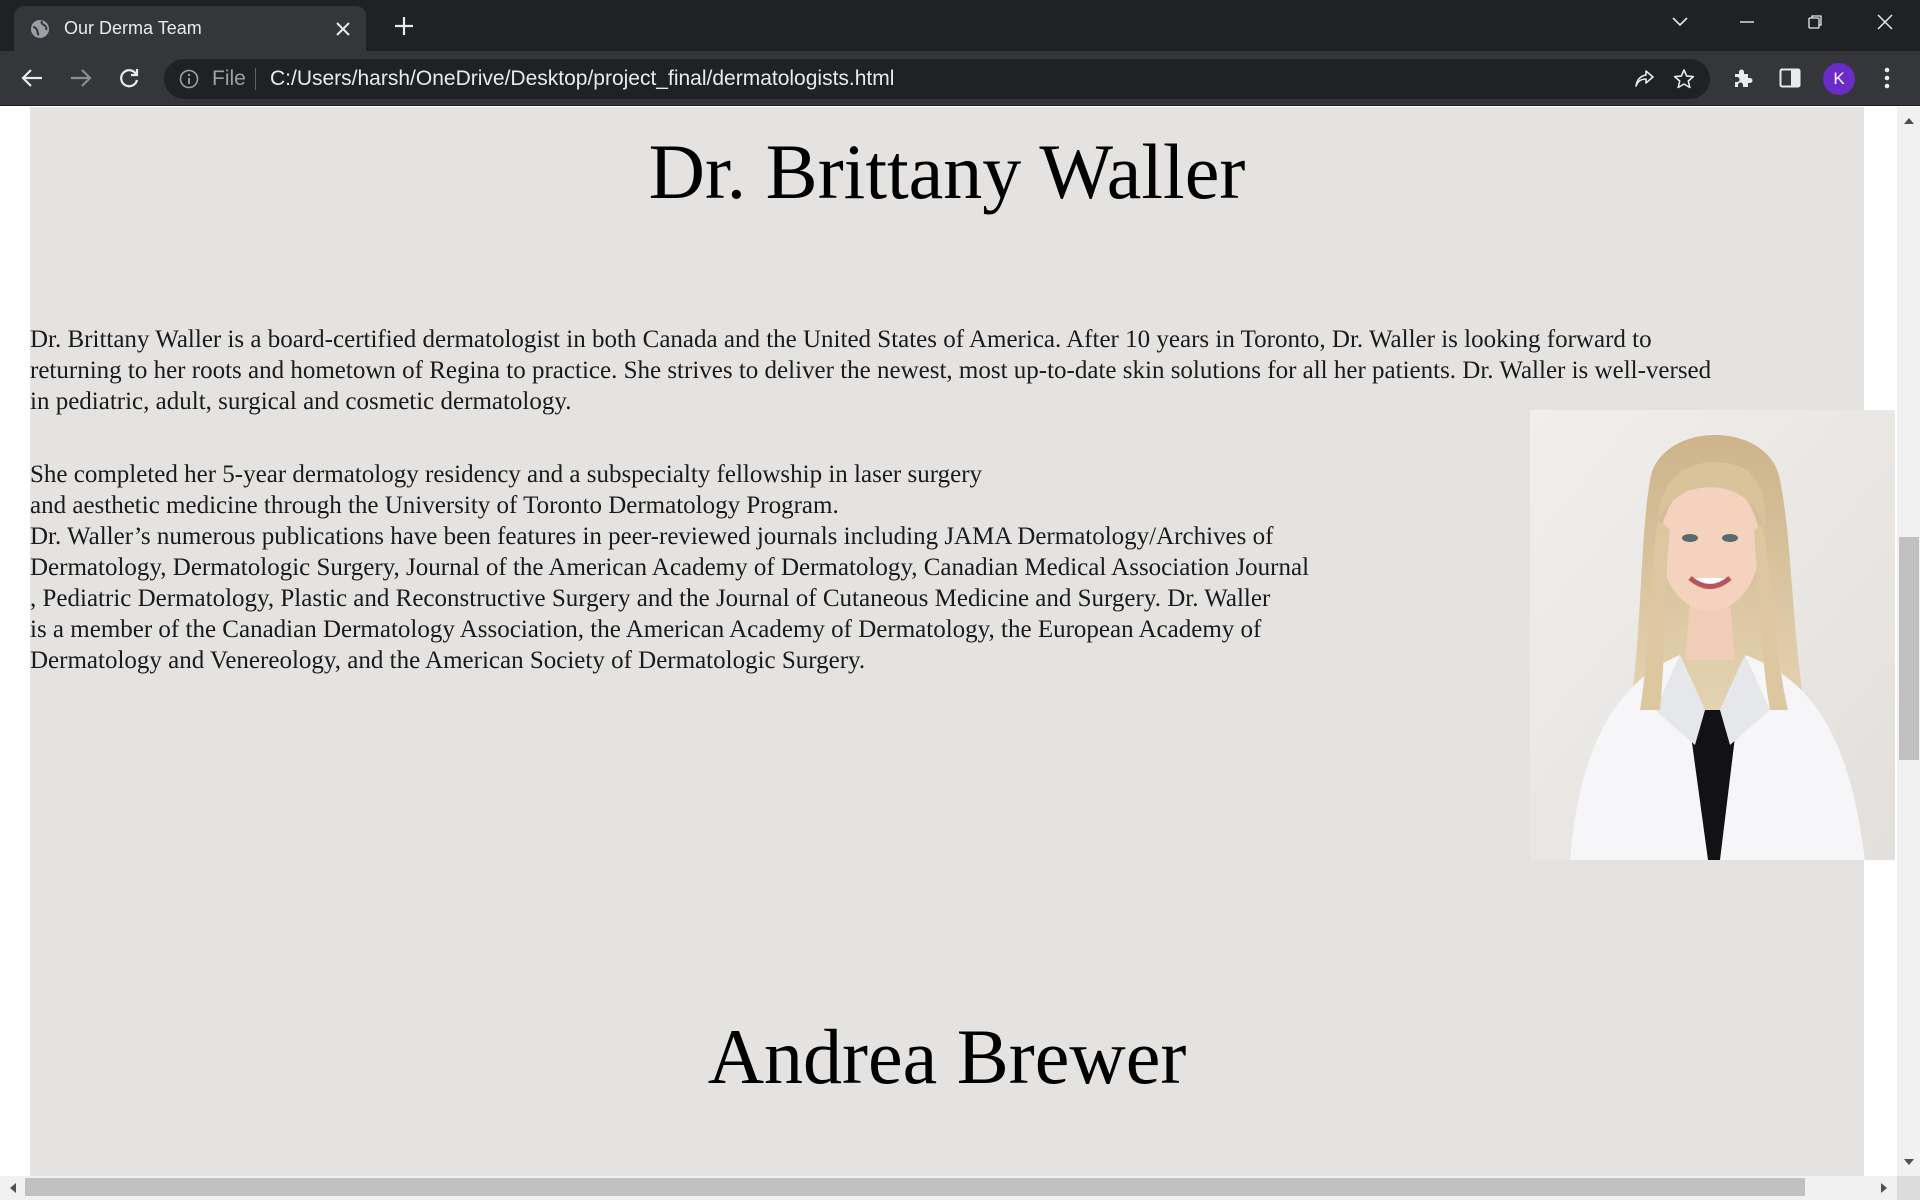 The width and height of the screenshot is (1920, 1200). Describe the element at coordinates (81, 78) in the screenshot. I see `forward-arrow-icon` at that location.